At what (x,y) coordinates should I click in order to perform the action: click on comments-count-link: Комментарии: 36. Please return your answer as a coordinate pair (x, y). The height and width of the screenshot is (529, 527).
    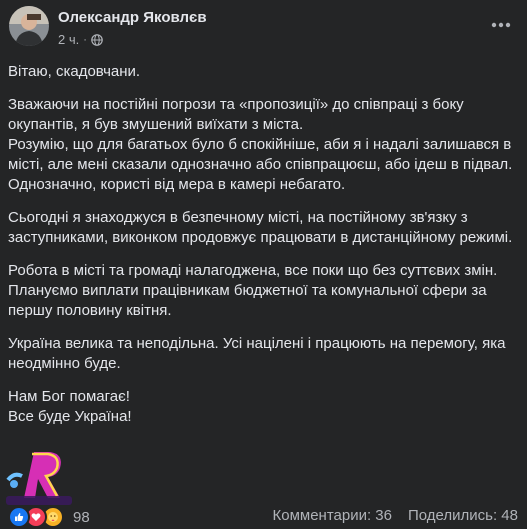
    Looking at the image, I should click on (333, 515).